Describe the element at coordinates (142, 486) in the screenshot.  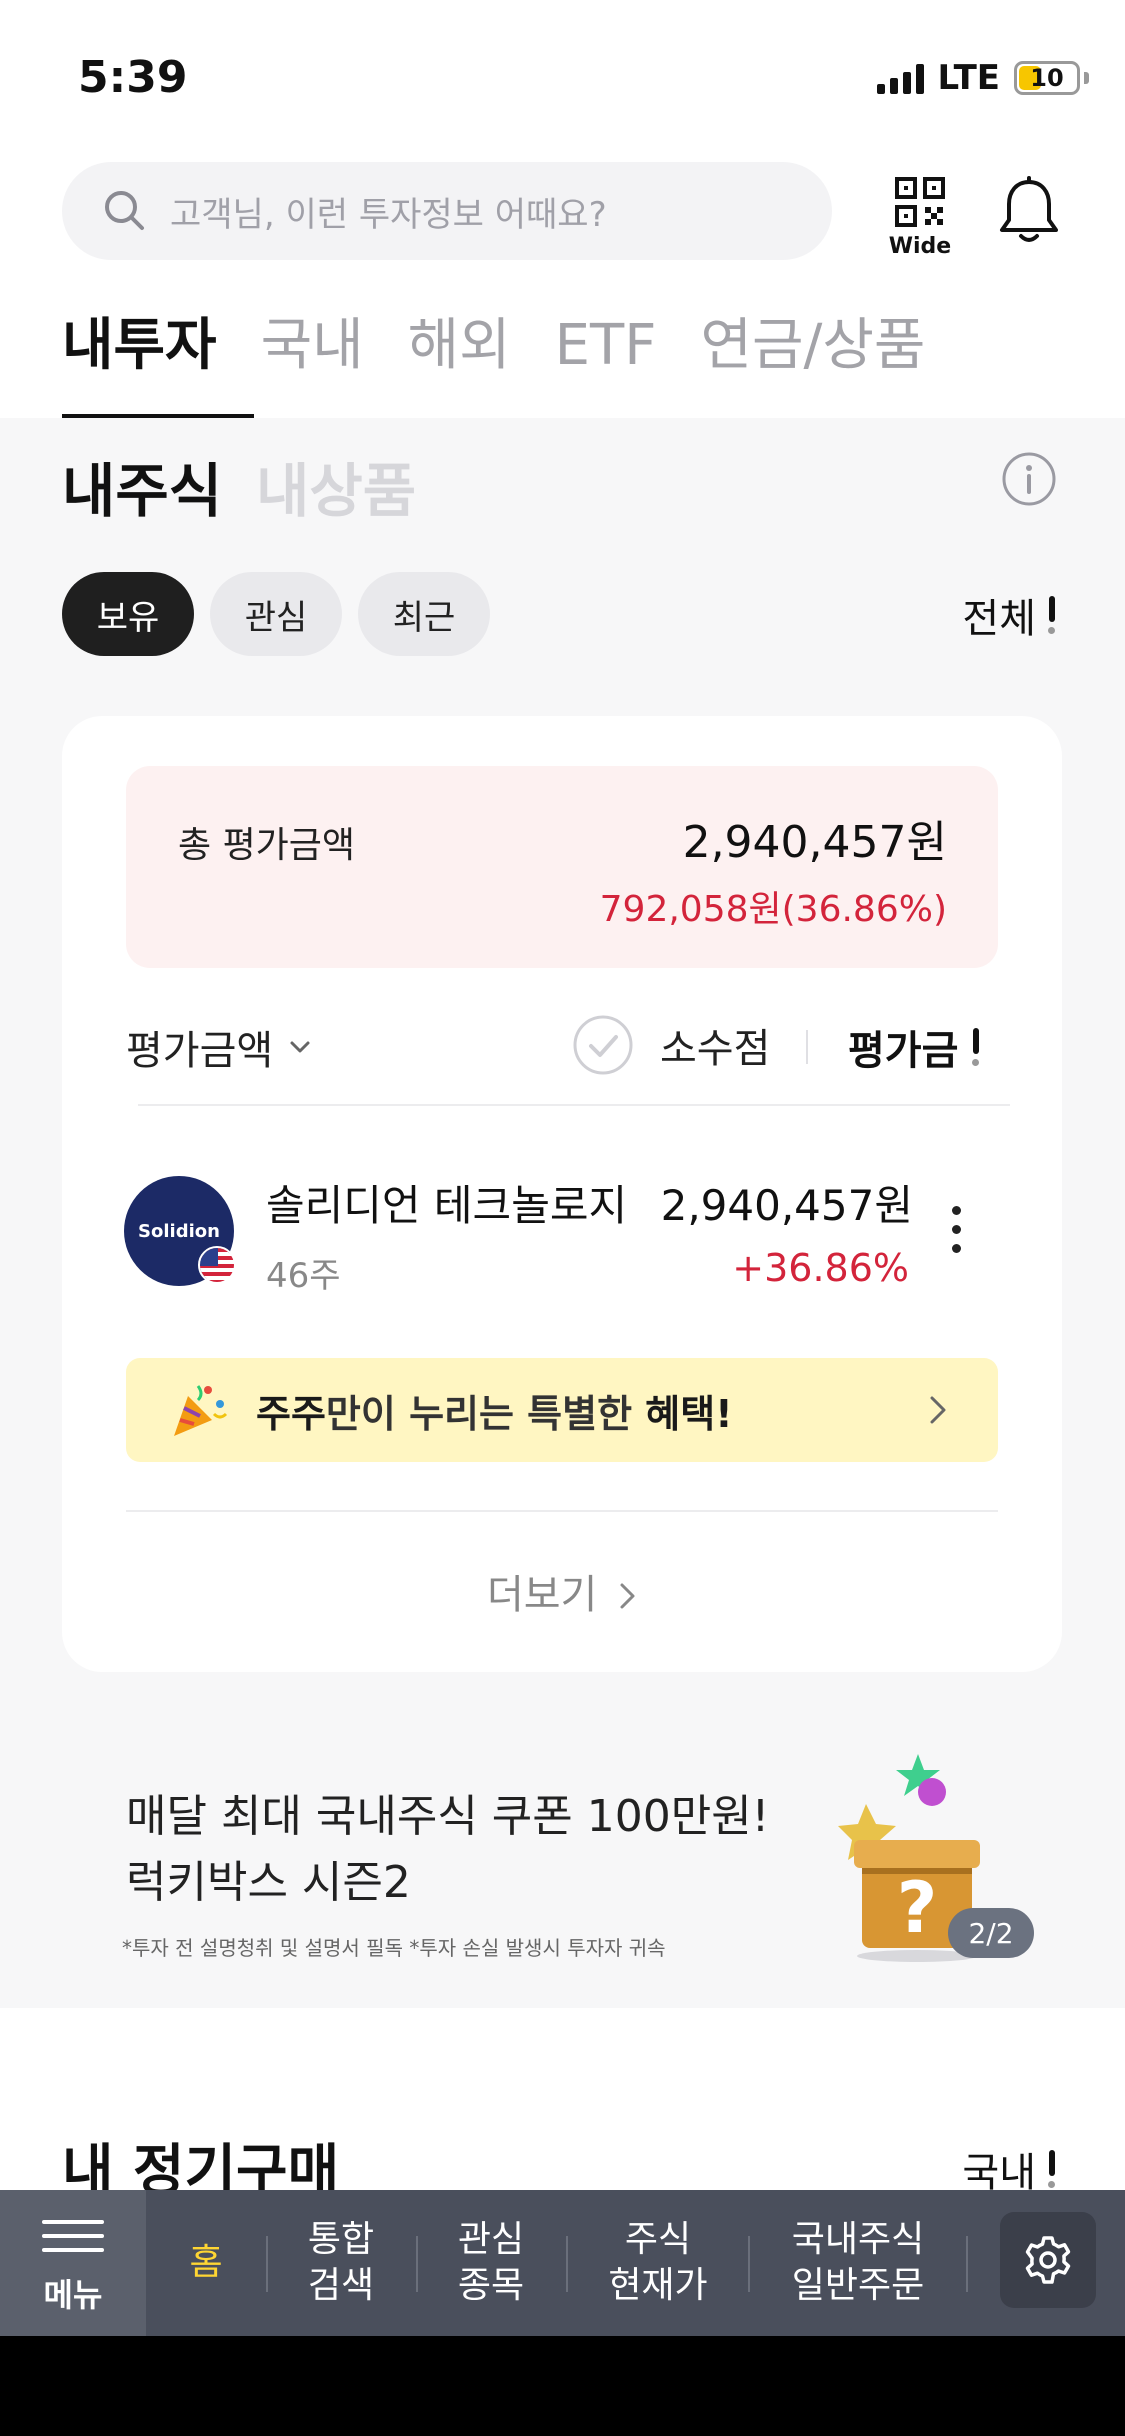
I see `subtab-my-stocks: 내주식` at that location.